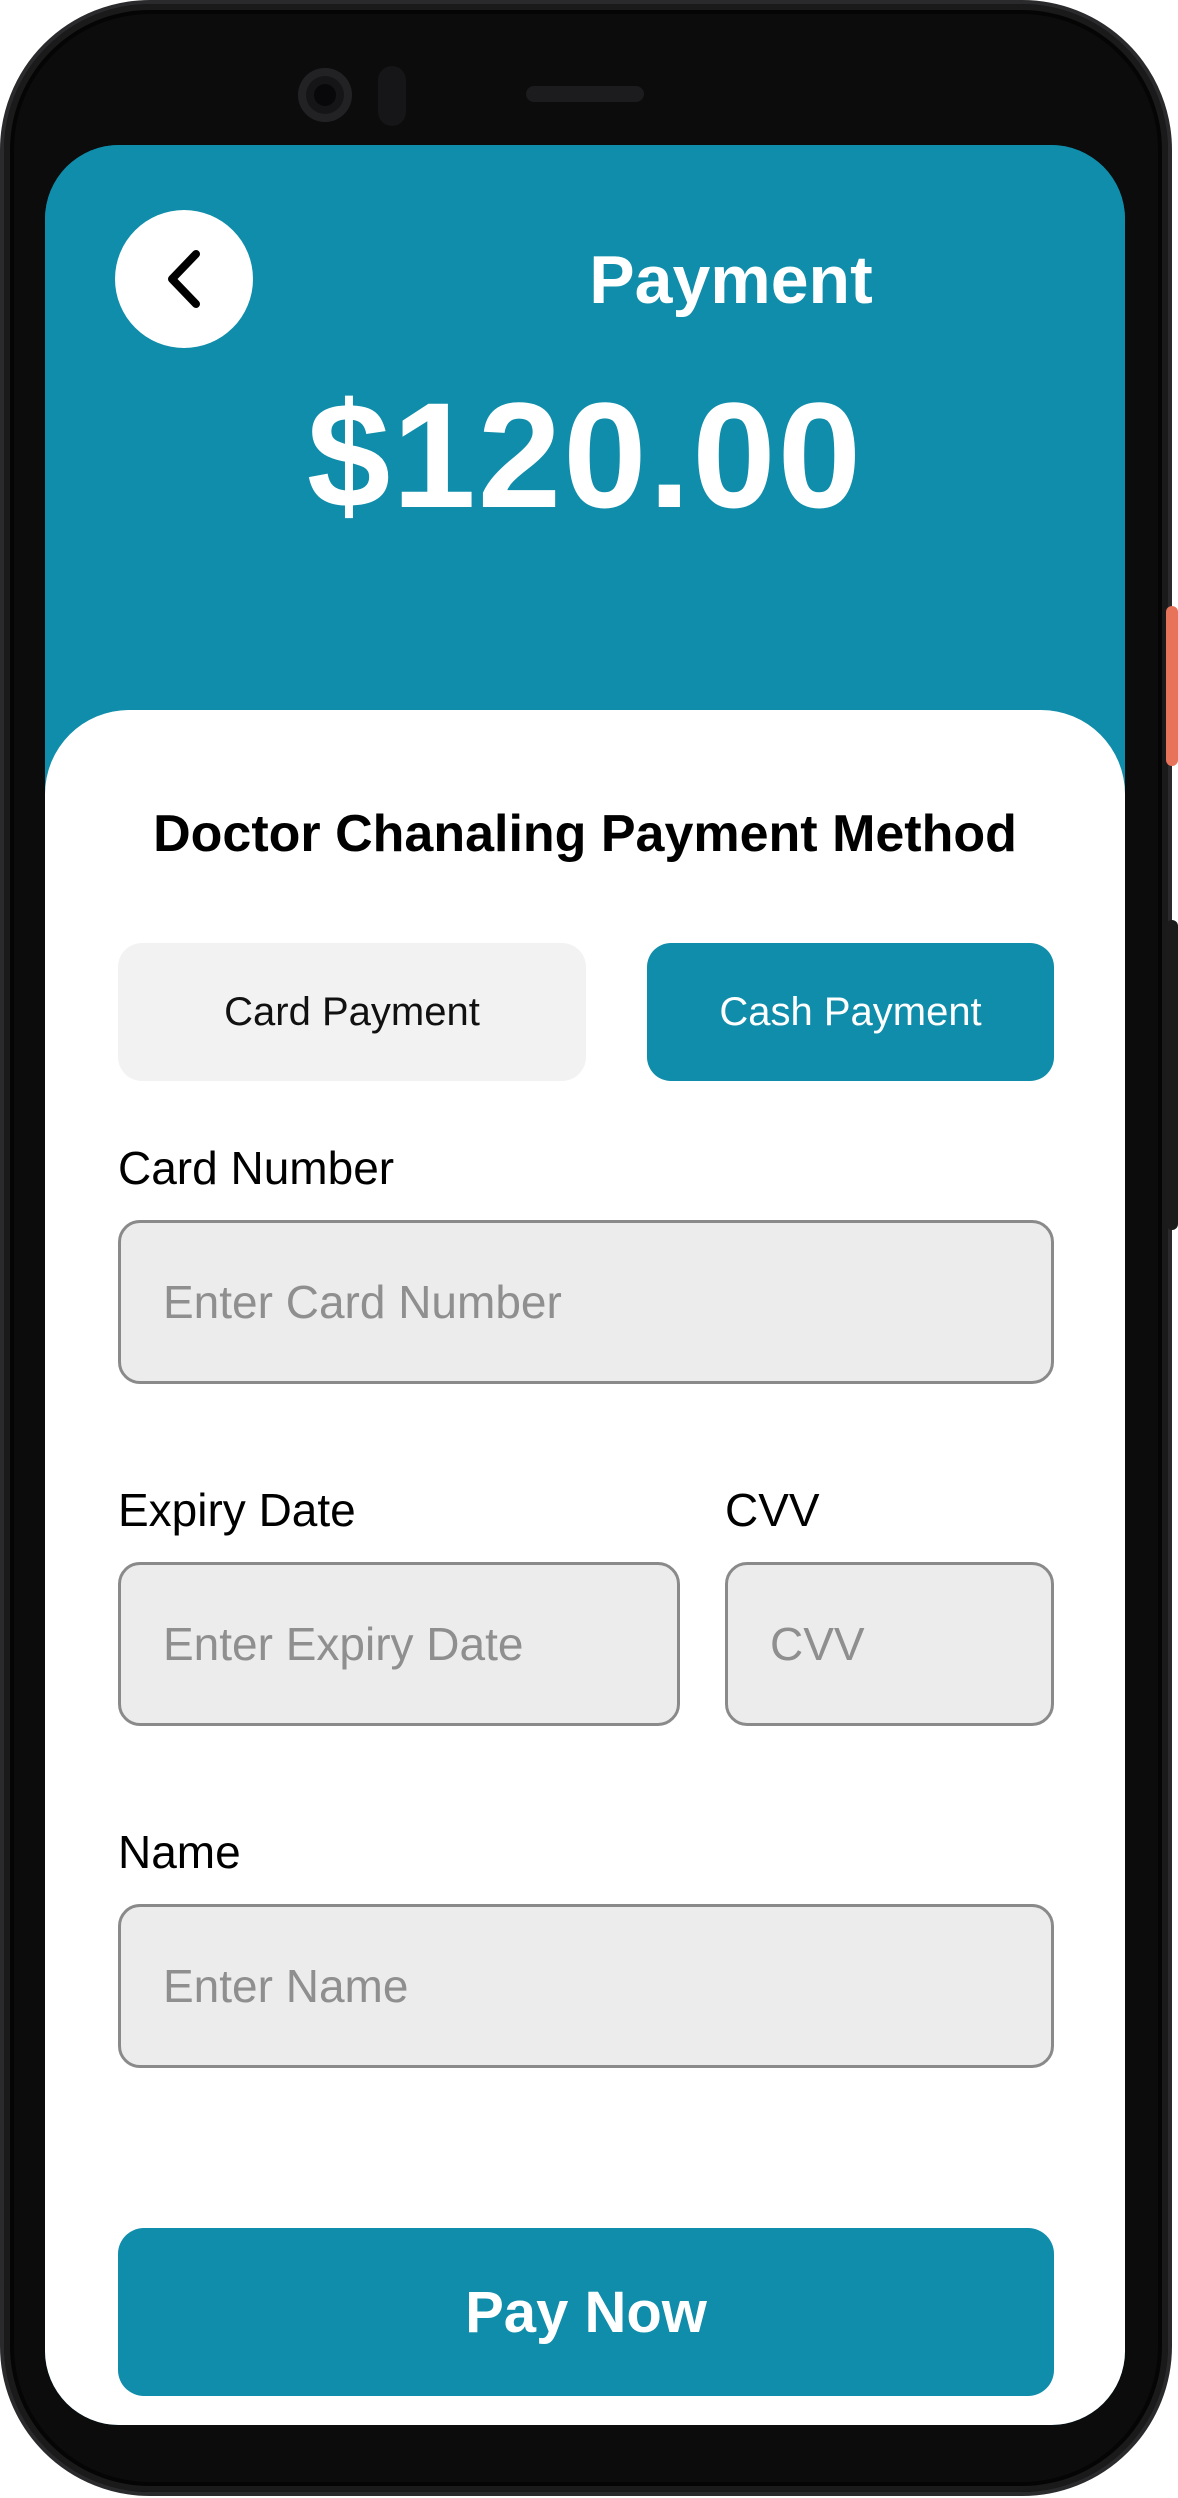  I want to click on name-field, so click(586, 1986).